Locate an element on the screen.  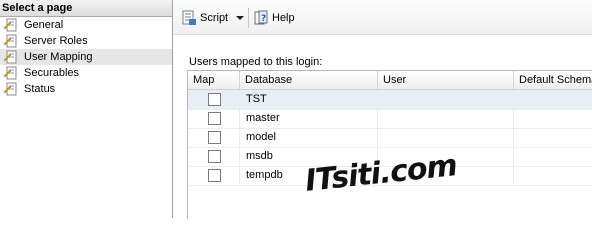
grid-header: Map Database User Default Schema is located at coordinates (390, 80).